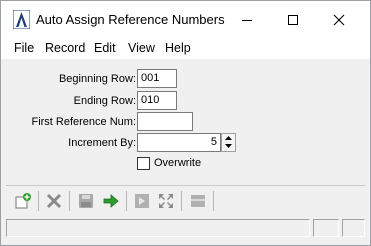 The width and height of the screenshot is (371, 246). What do you see at coordinates (83, 122) in the screenshot?
I see `first-reference-label: First Reference Num:` at bounding box center [83, 122].